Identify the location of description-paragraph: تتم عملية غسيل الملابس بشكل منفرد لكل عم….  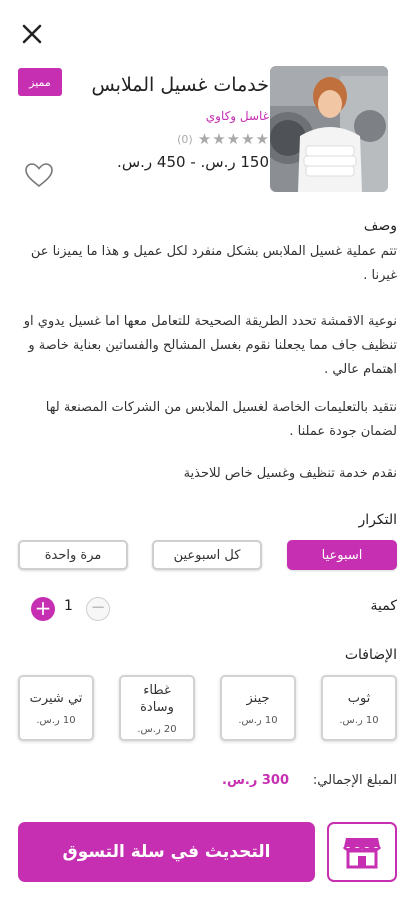
(213, 263).